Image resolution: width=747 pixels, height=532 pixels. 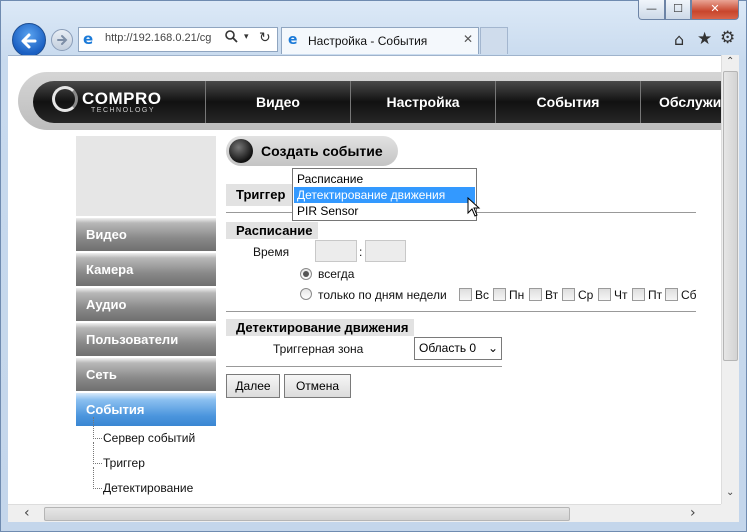 I want to click on chevron-down-icon: ▾, so click(x=246, y=37).